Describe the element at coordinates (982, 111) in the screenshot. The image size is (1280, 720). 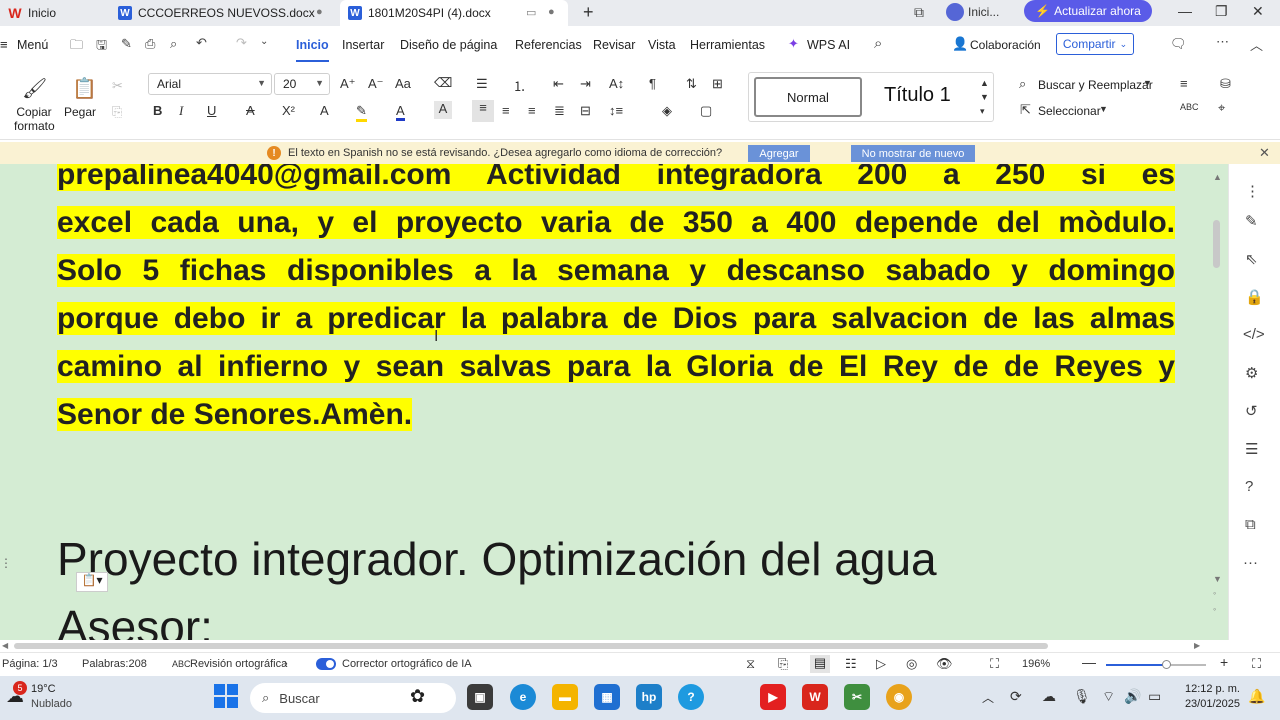
I see `styles-more-icon: ▾` at that location.